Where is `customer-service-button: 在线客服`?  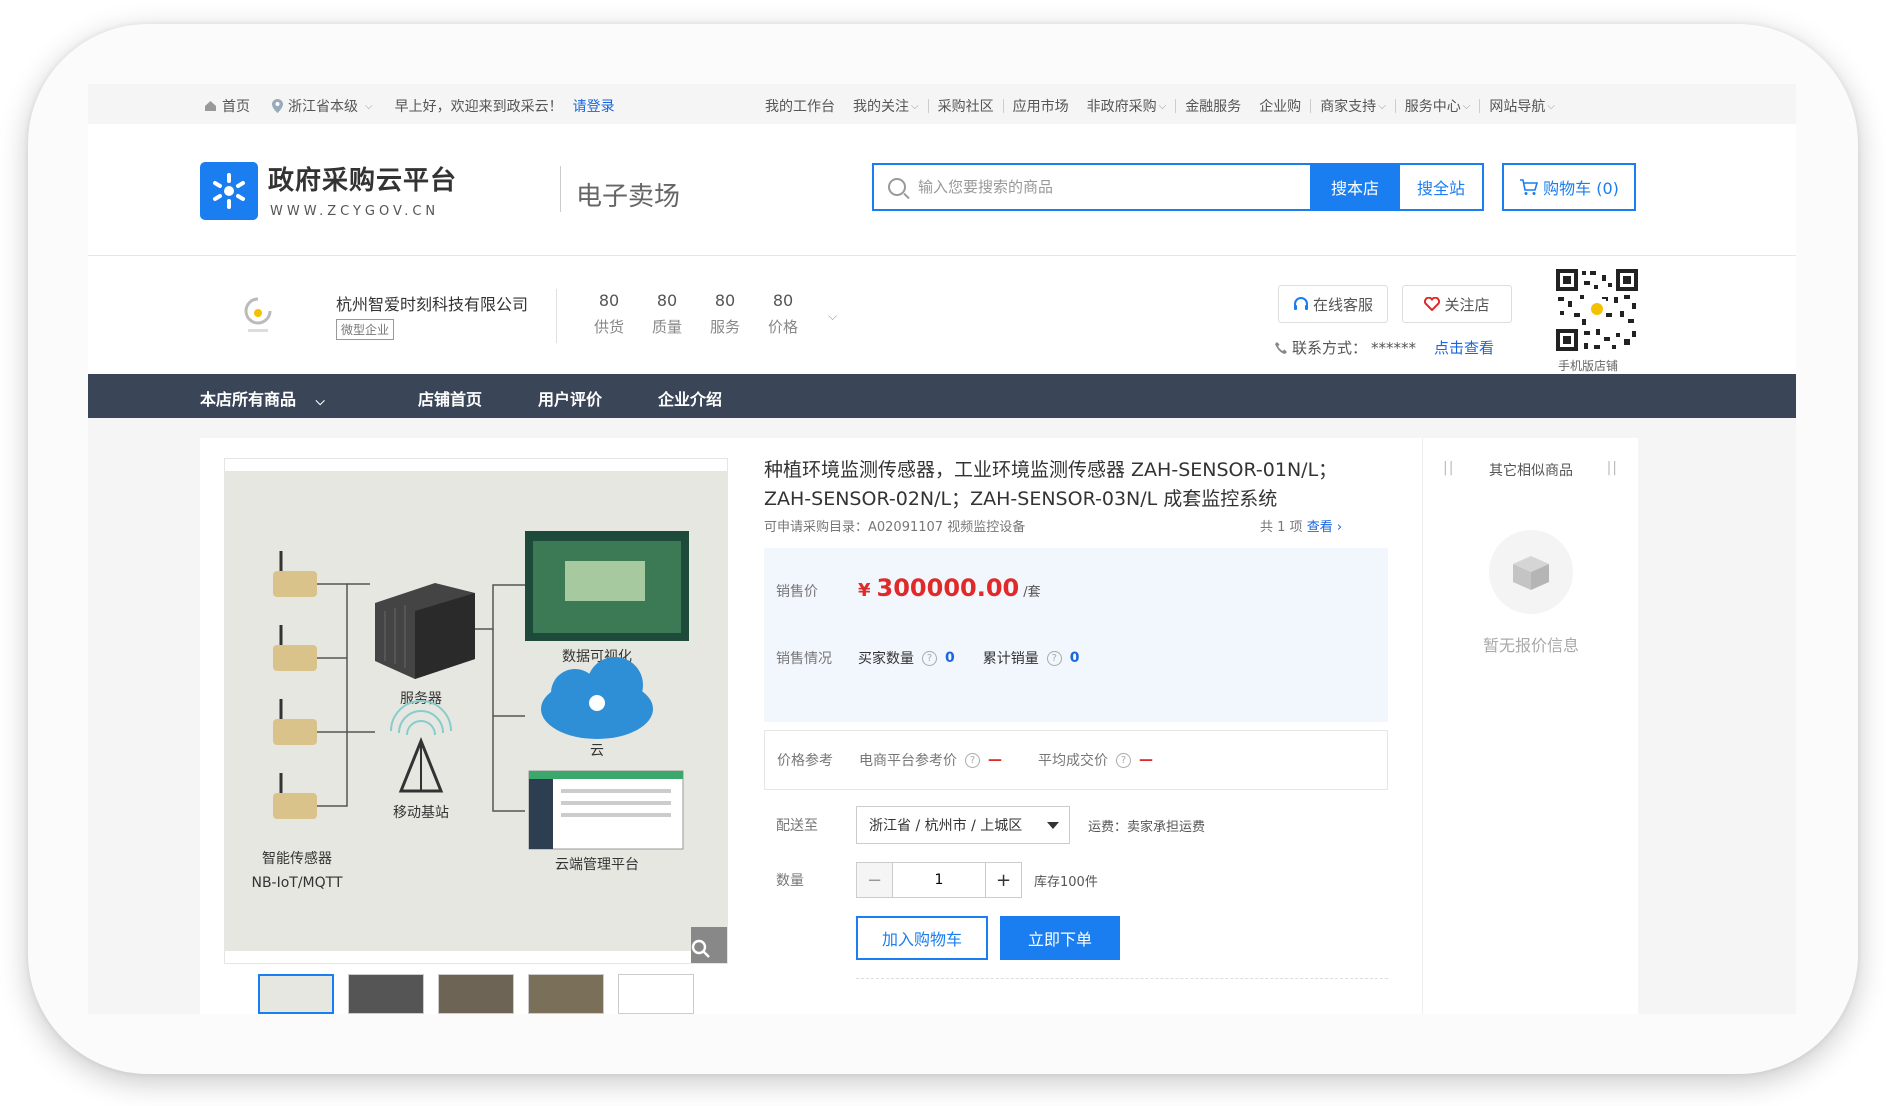
customer-service-button: 在线客服 is located at coordinates (1333, 304).